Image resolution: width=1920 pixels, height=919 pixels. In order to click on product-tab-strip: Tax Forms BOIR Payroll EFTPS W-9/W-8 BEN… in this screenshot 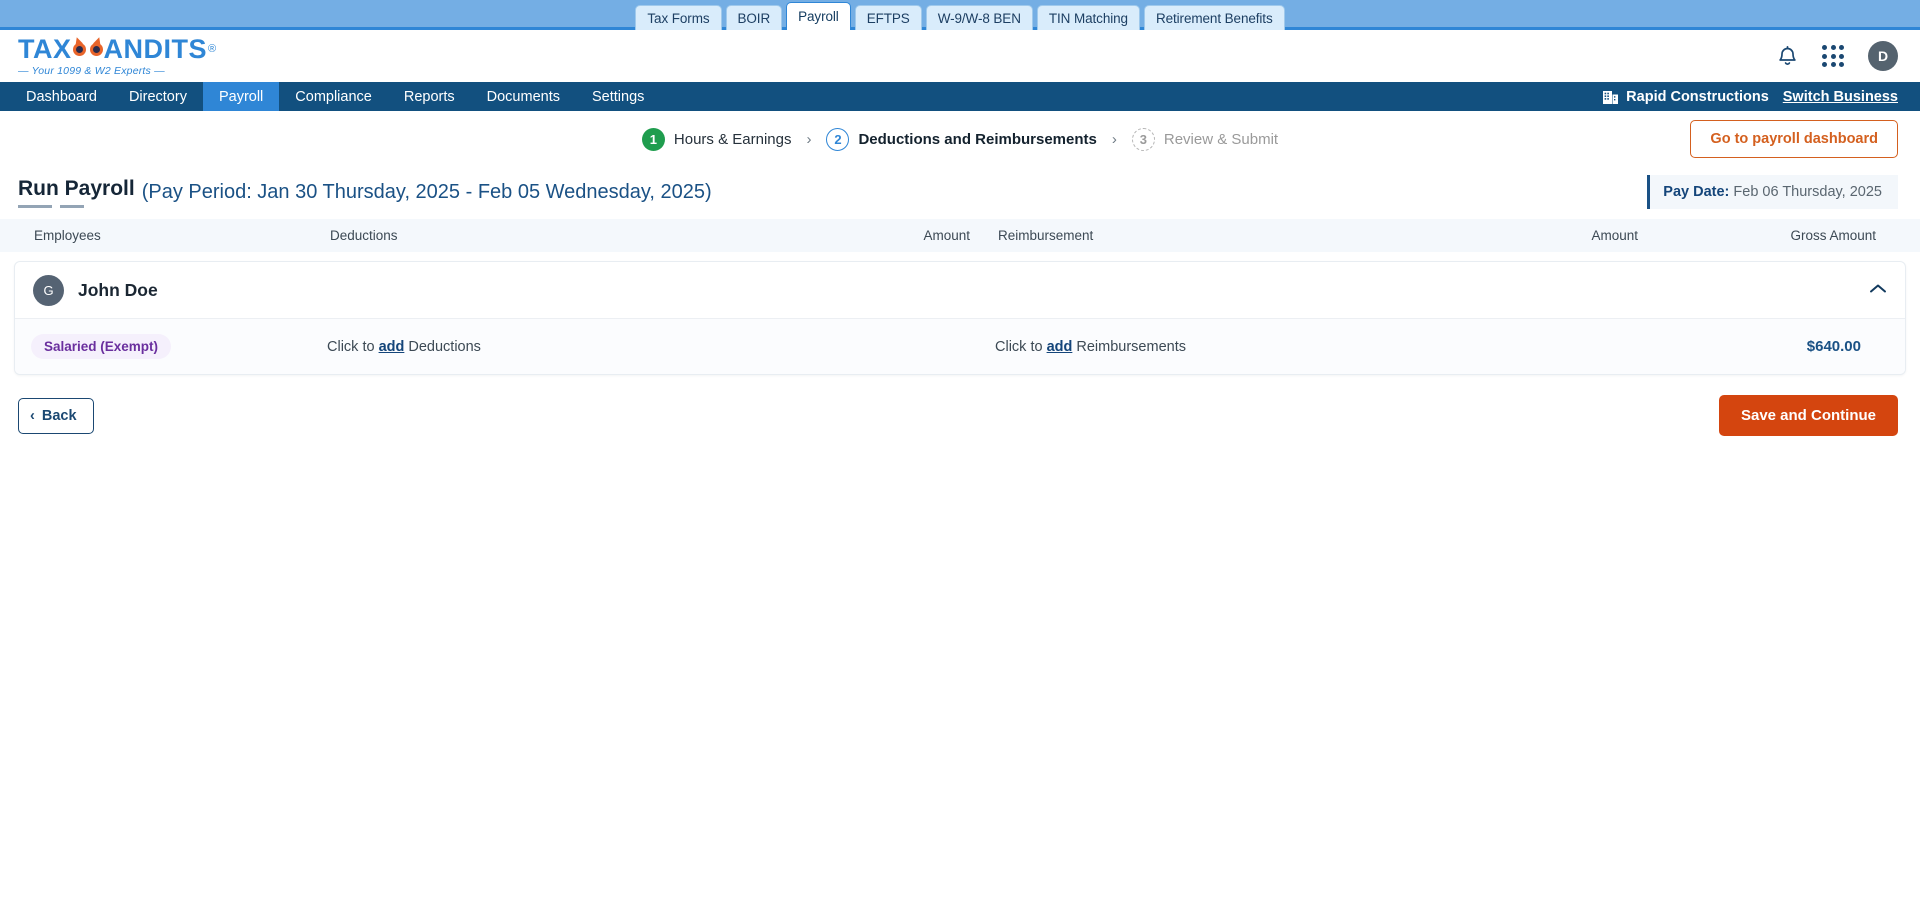, I will do `click(960, 15)`.